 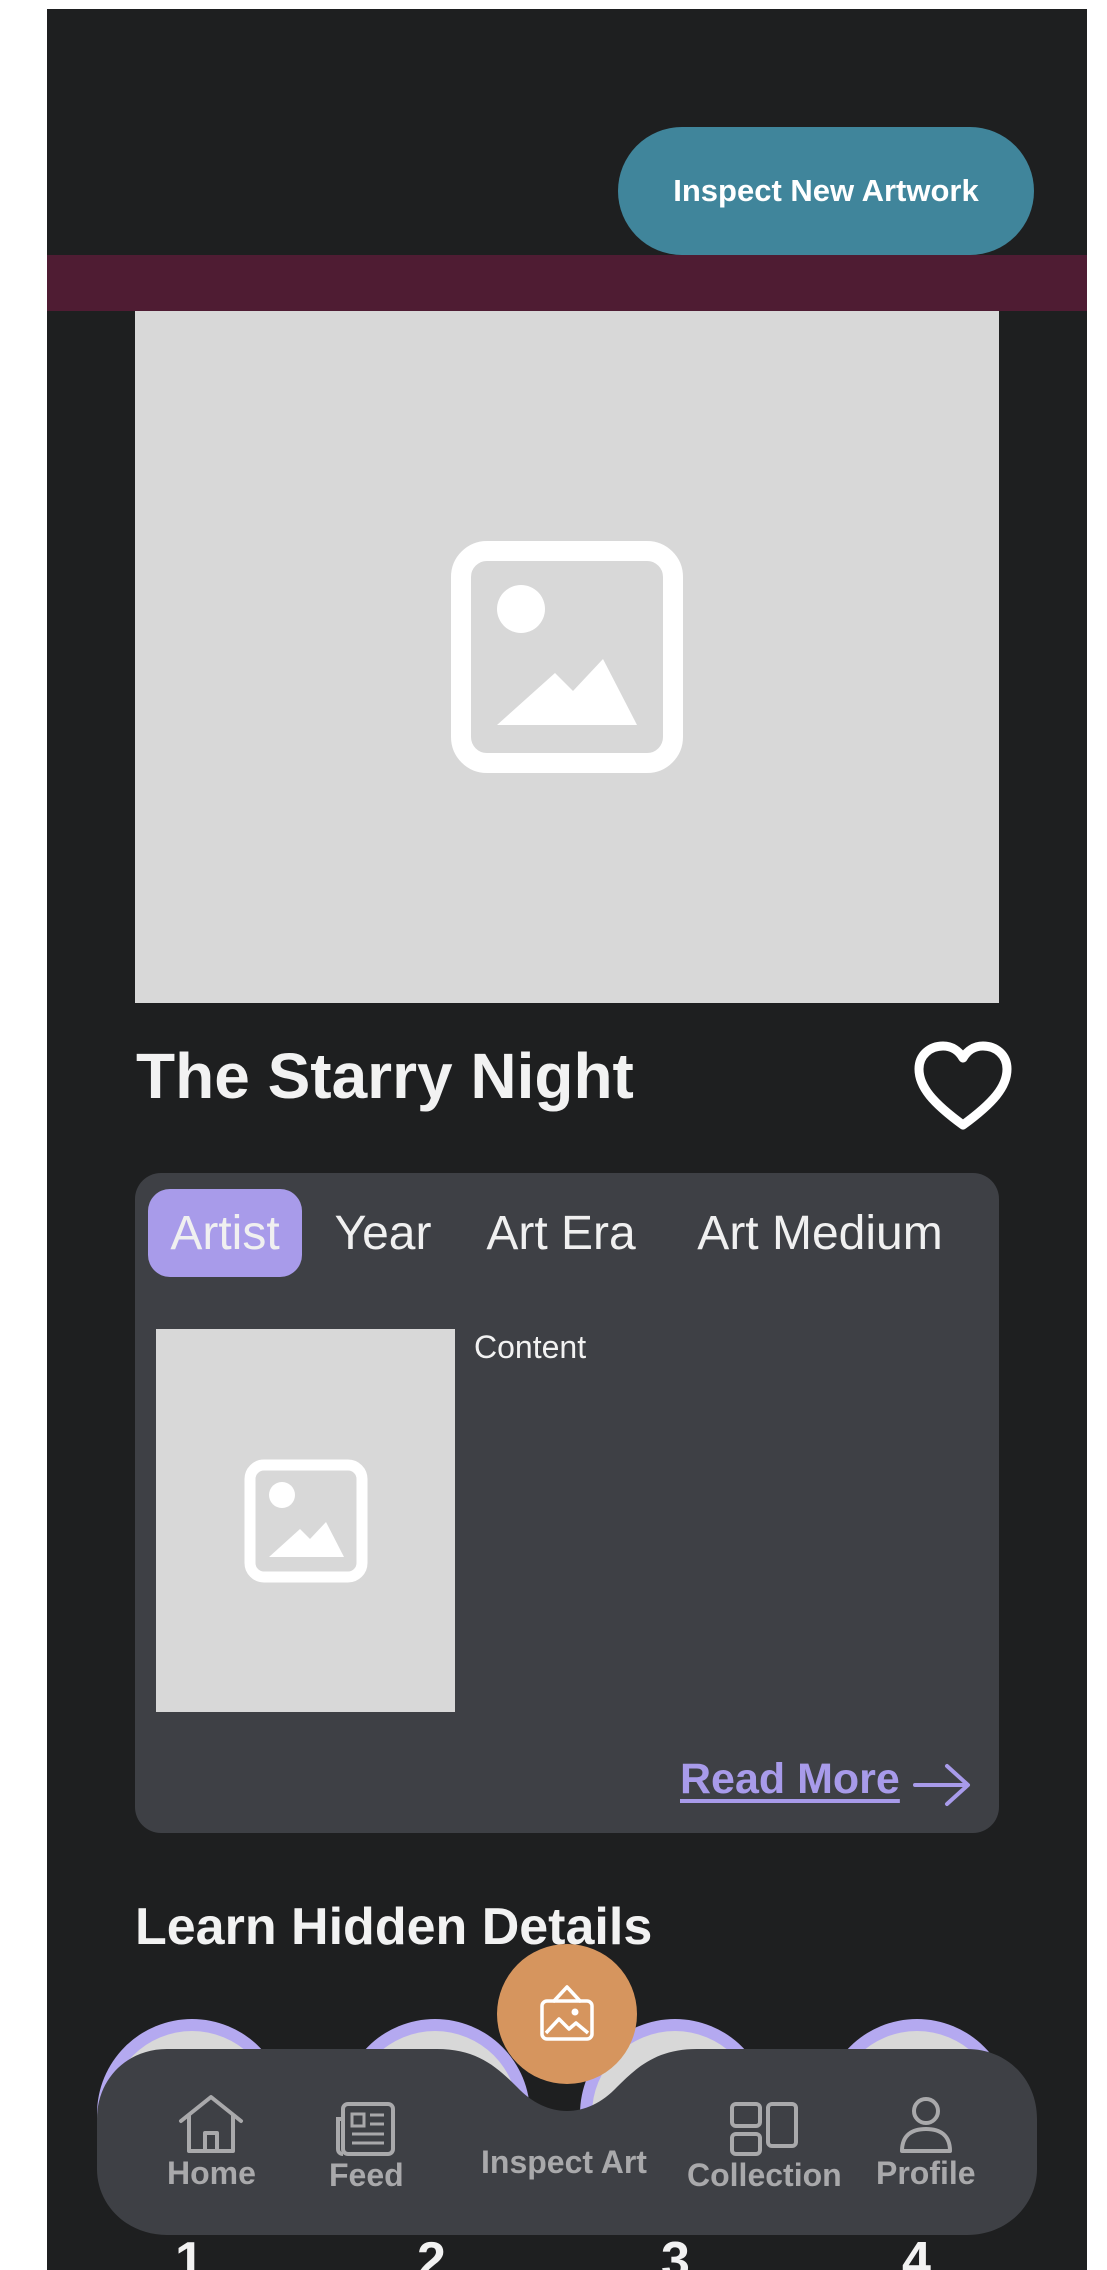 I want to click on nav-collection-label: Collection, so click(x=764, y=2175).